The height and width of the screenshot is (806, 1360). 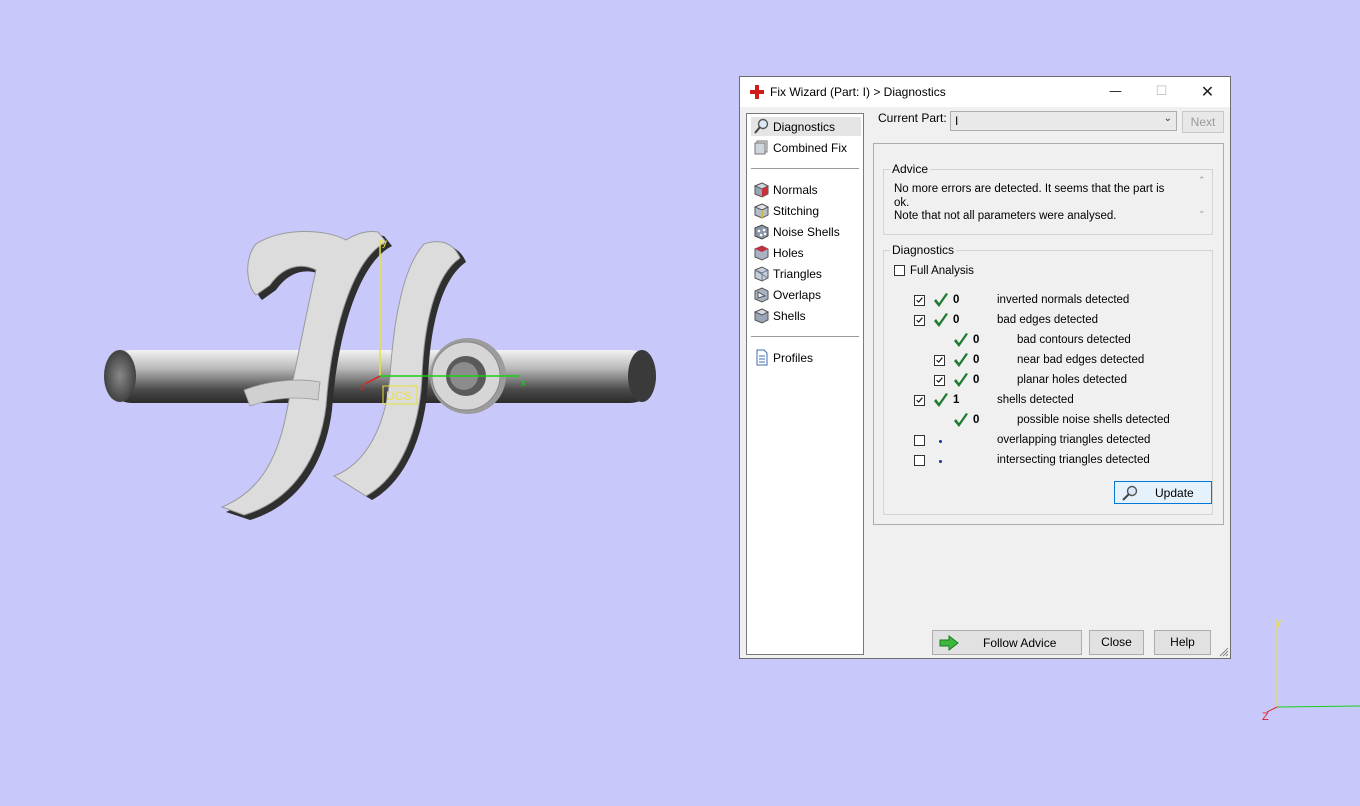 What do you see at coordinates (976, 360) in the screenshot?
I see `near-bad-edges-count: 0` at bounding box center [976, 360].